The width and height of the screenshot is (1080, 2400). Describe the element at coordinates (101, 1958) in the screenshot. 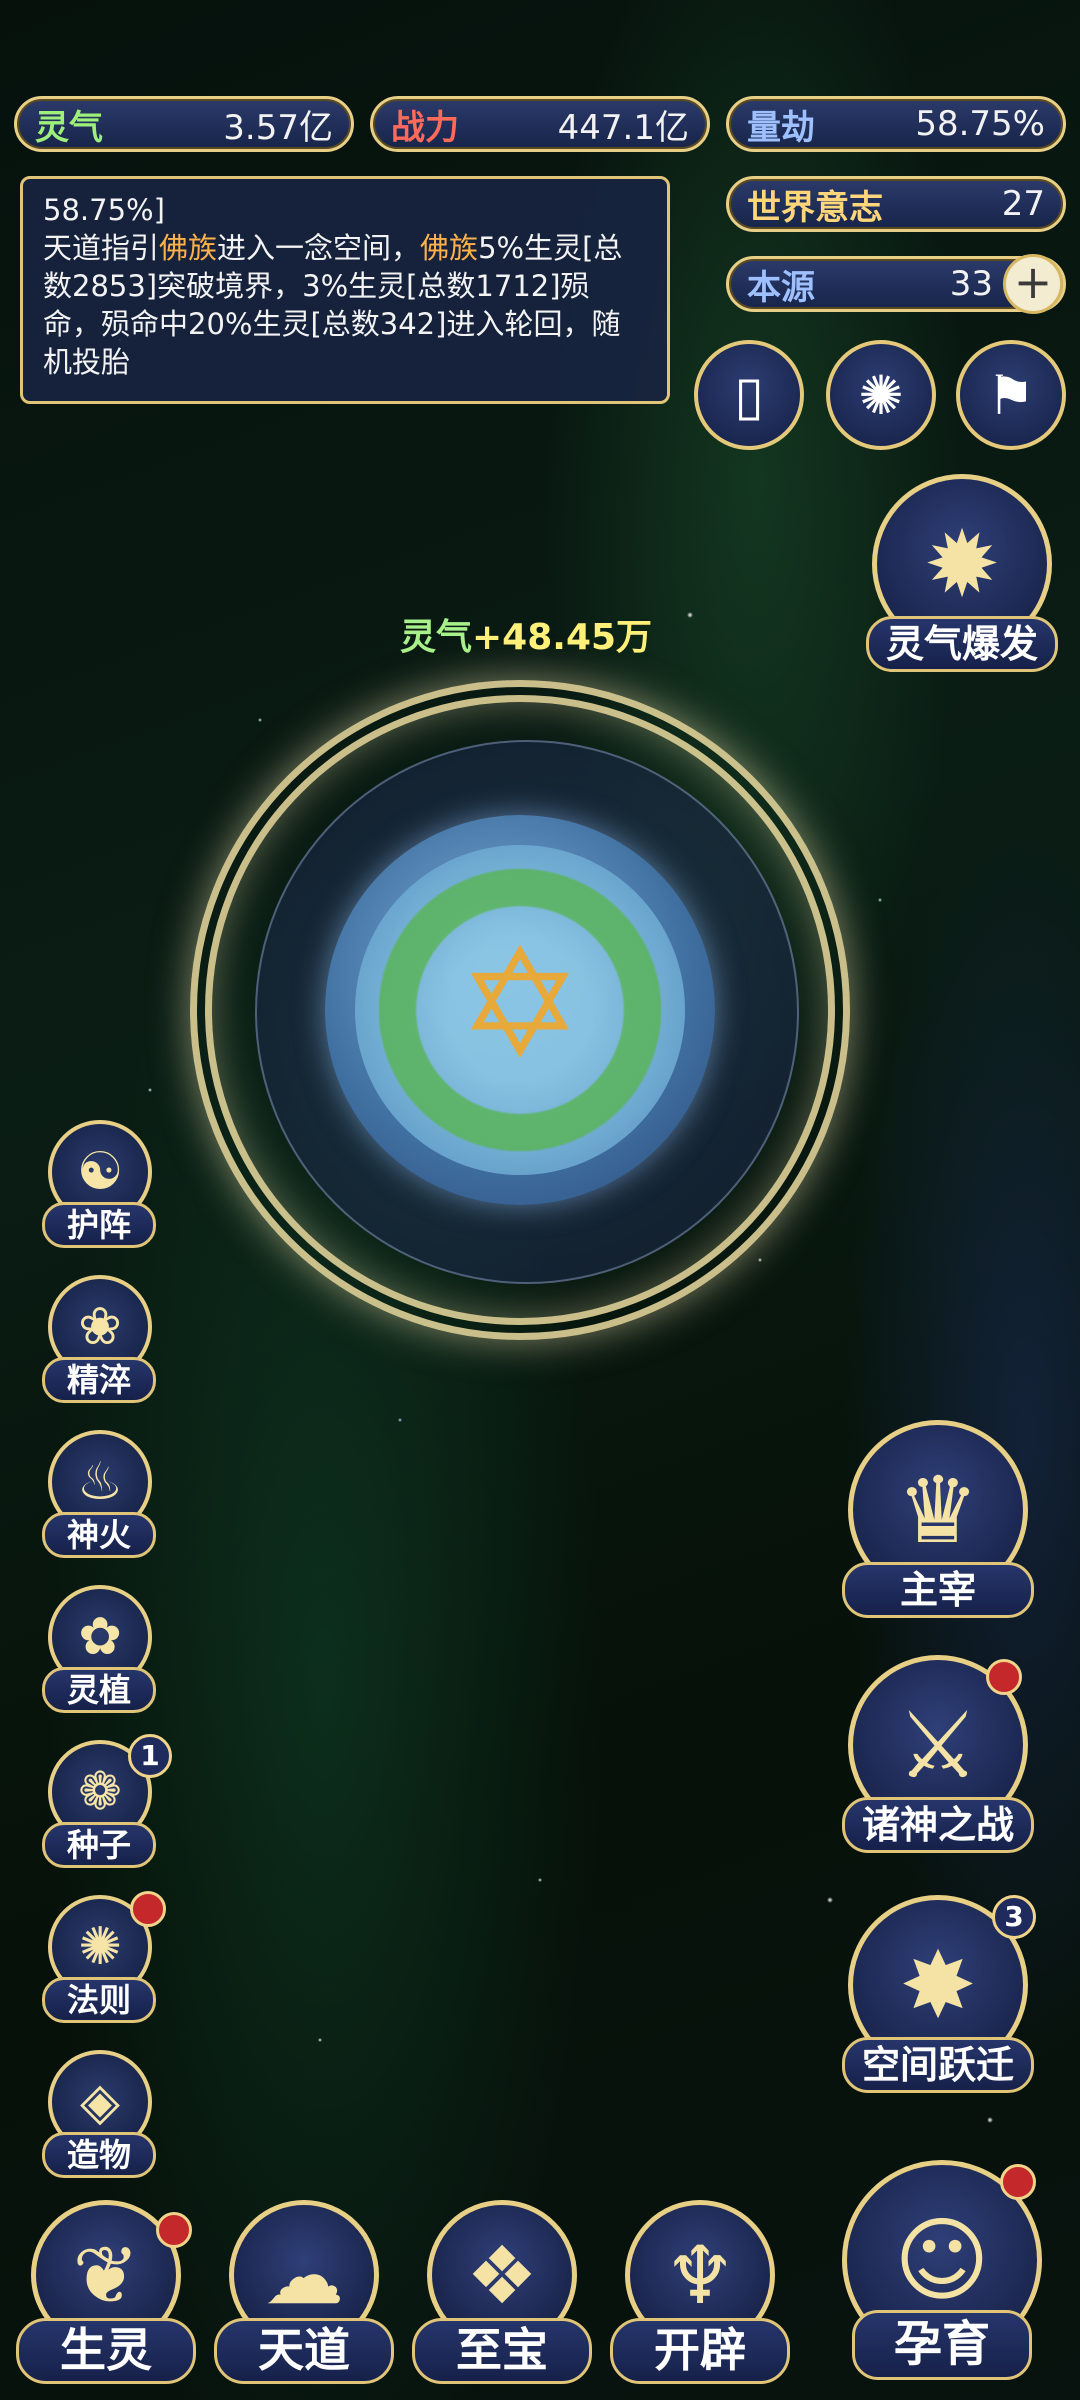

I see `left-menu-faze: ✺ 法则` at that location.